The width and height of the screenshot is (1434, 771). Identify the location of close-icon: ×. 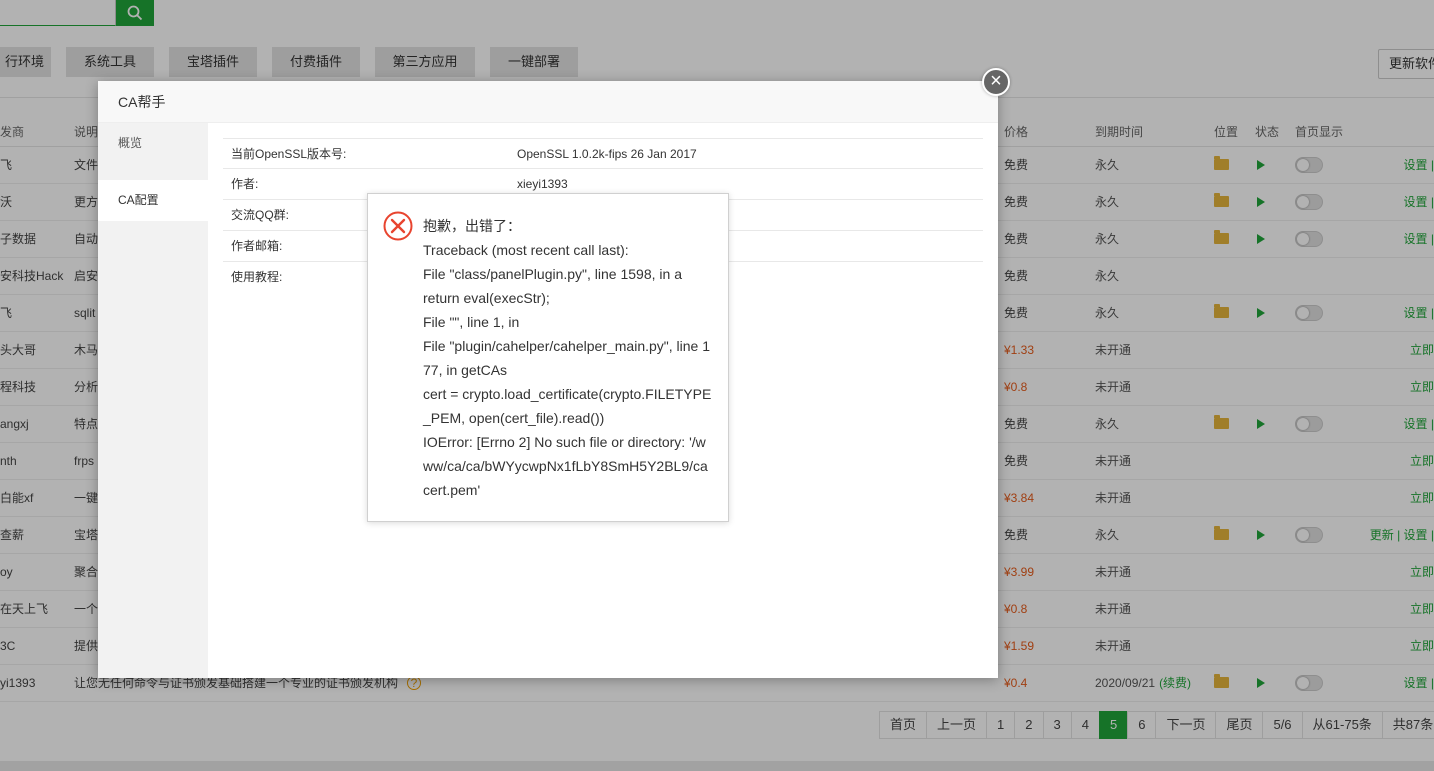
(996, 81).